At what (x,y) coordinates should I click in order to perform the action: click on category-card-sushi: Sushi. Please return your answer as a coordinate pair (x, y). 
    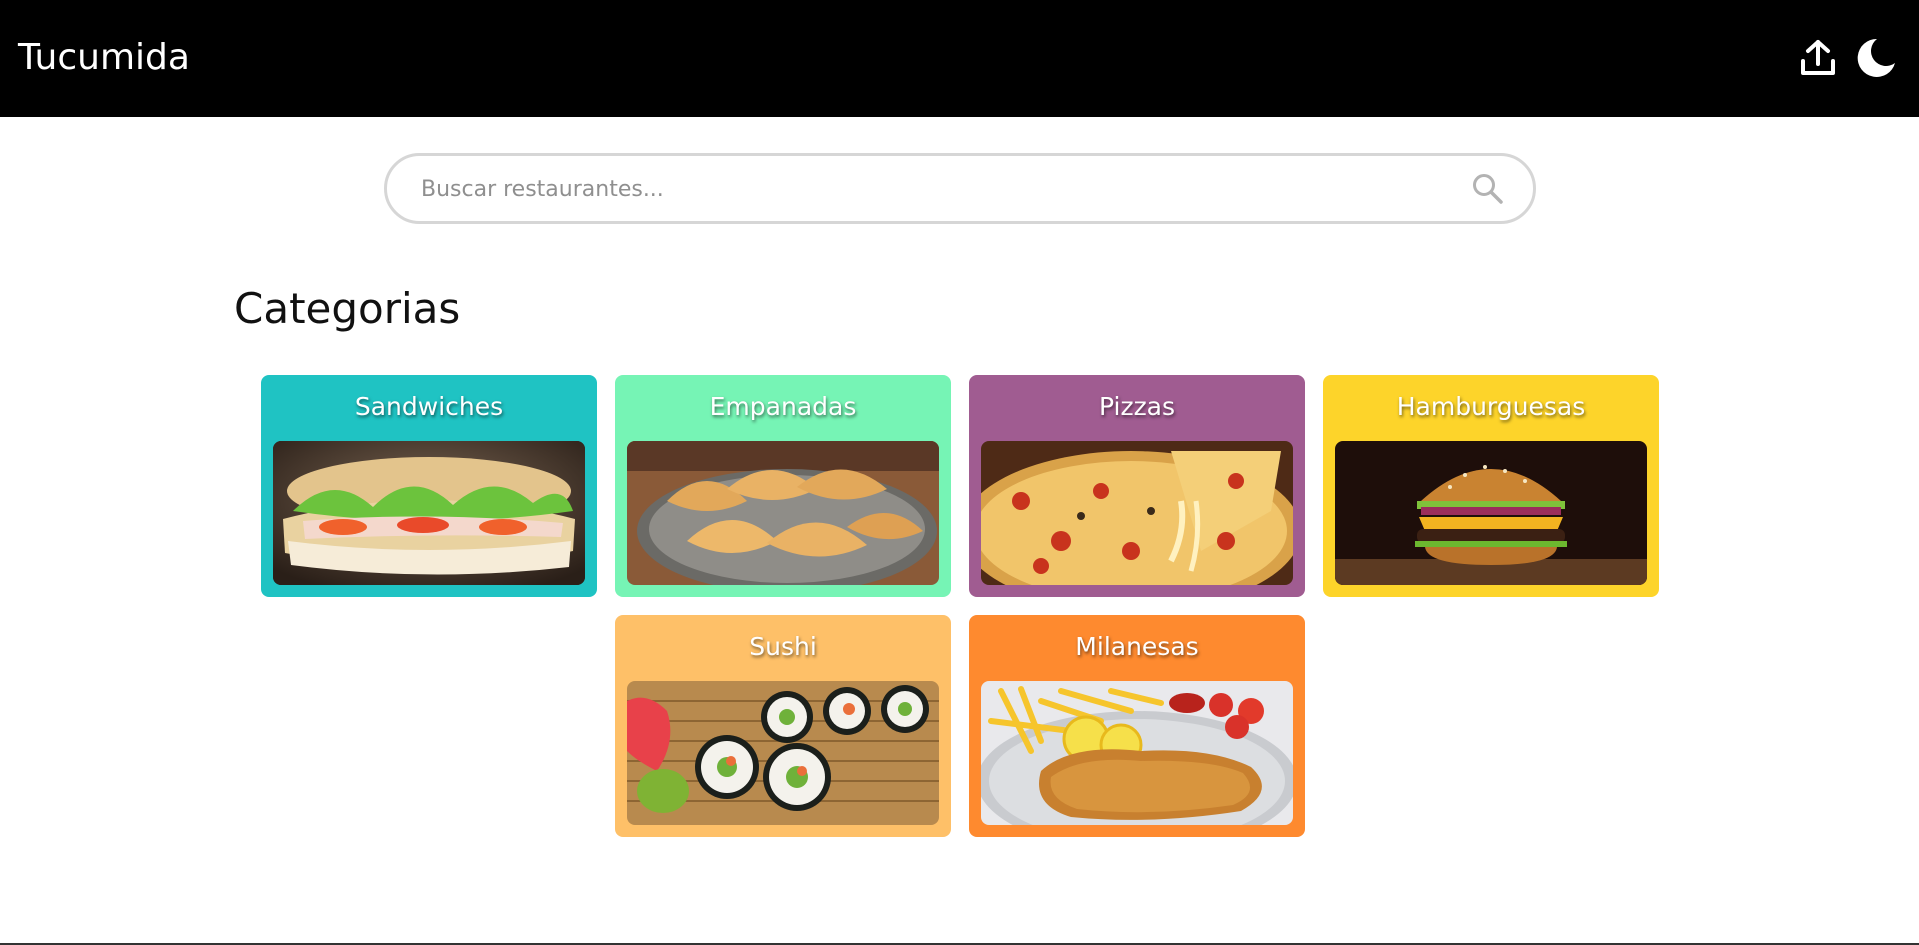
    Looking at the image, I should click on (783, 726).